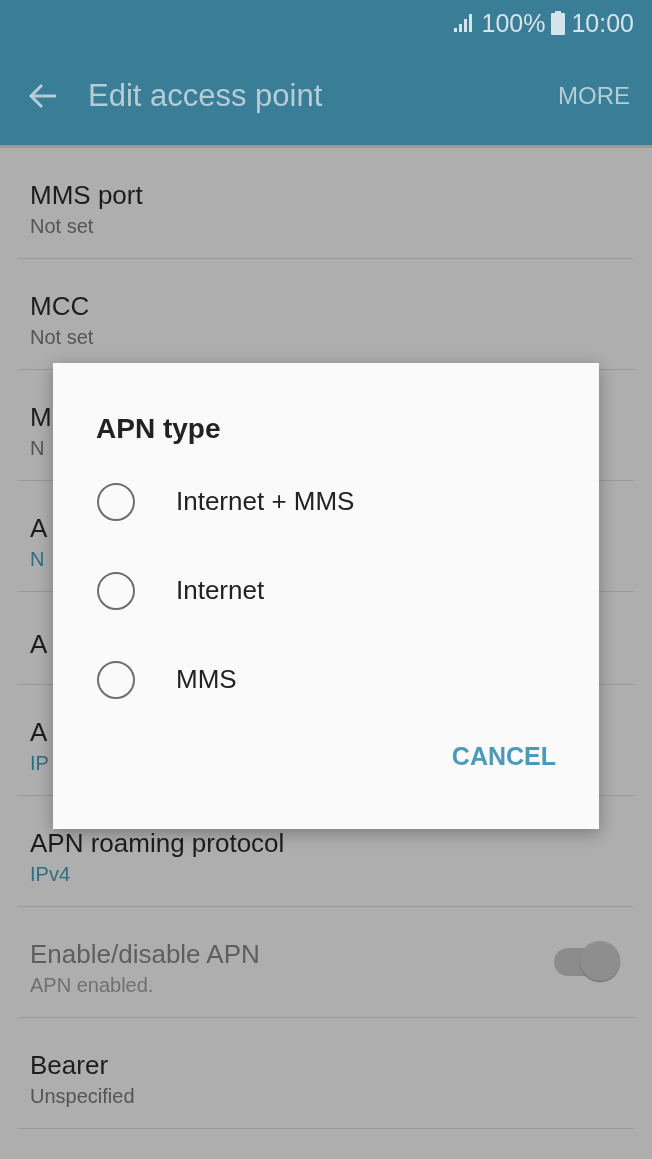  Describe the element at coordinates (39, 764) in the screenshot. I see `setting-value: IP` at that location.